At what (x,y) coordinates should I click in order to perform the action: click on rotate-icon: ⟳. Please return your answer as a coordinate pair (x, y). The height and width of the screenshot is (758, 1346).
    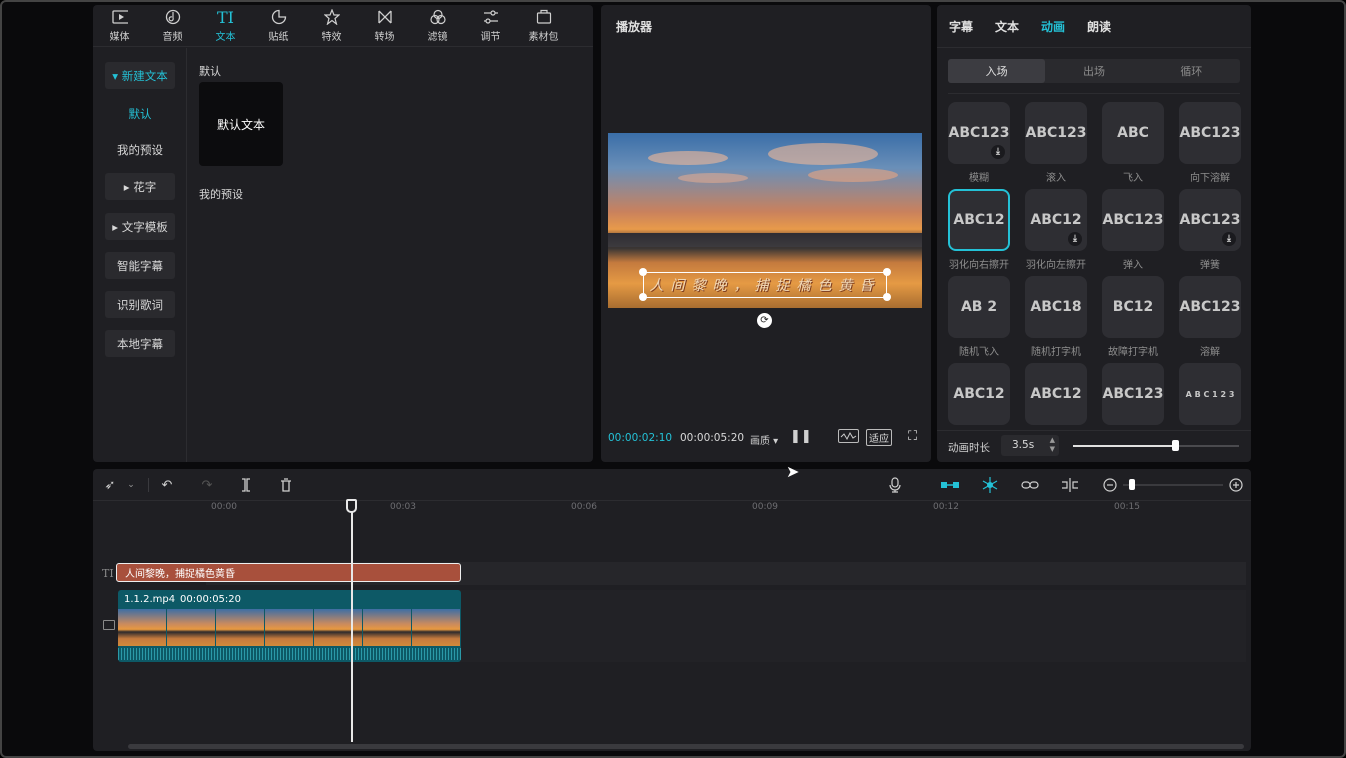
    Looking at the image, I should click on (764, 320).